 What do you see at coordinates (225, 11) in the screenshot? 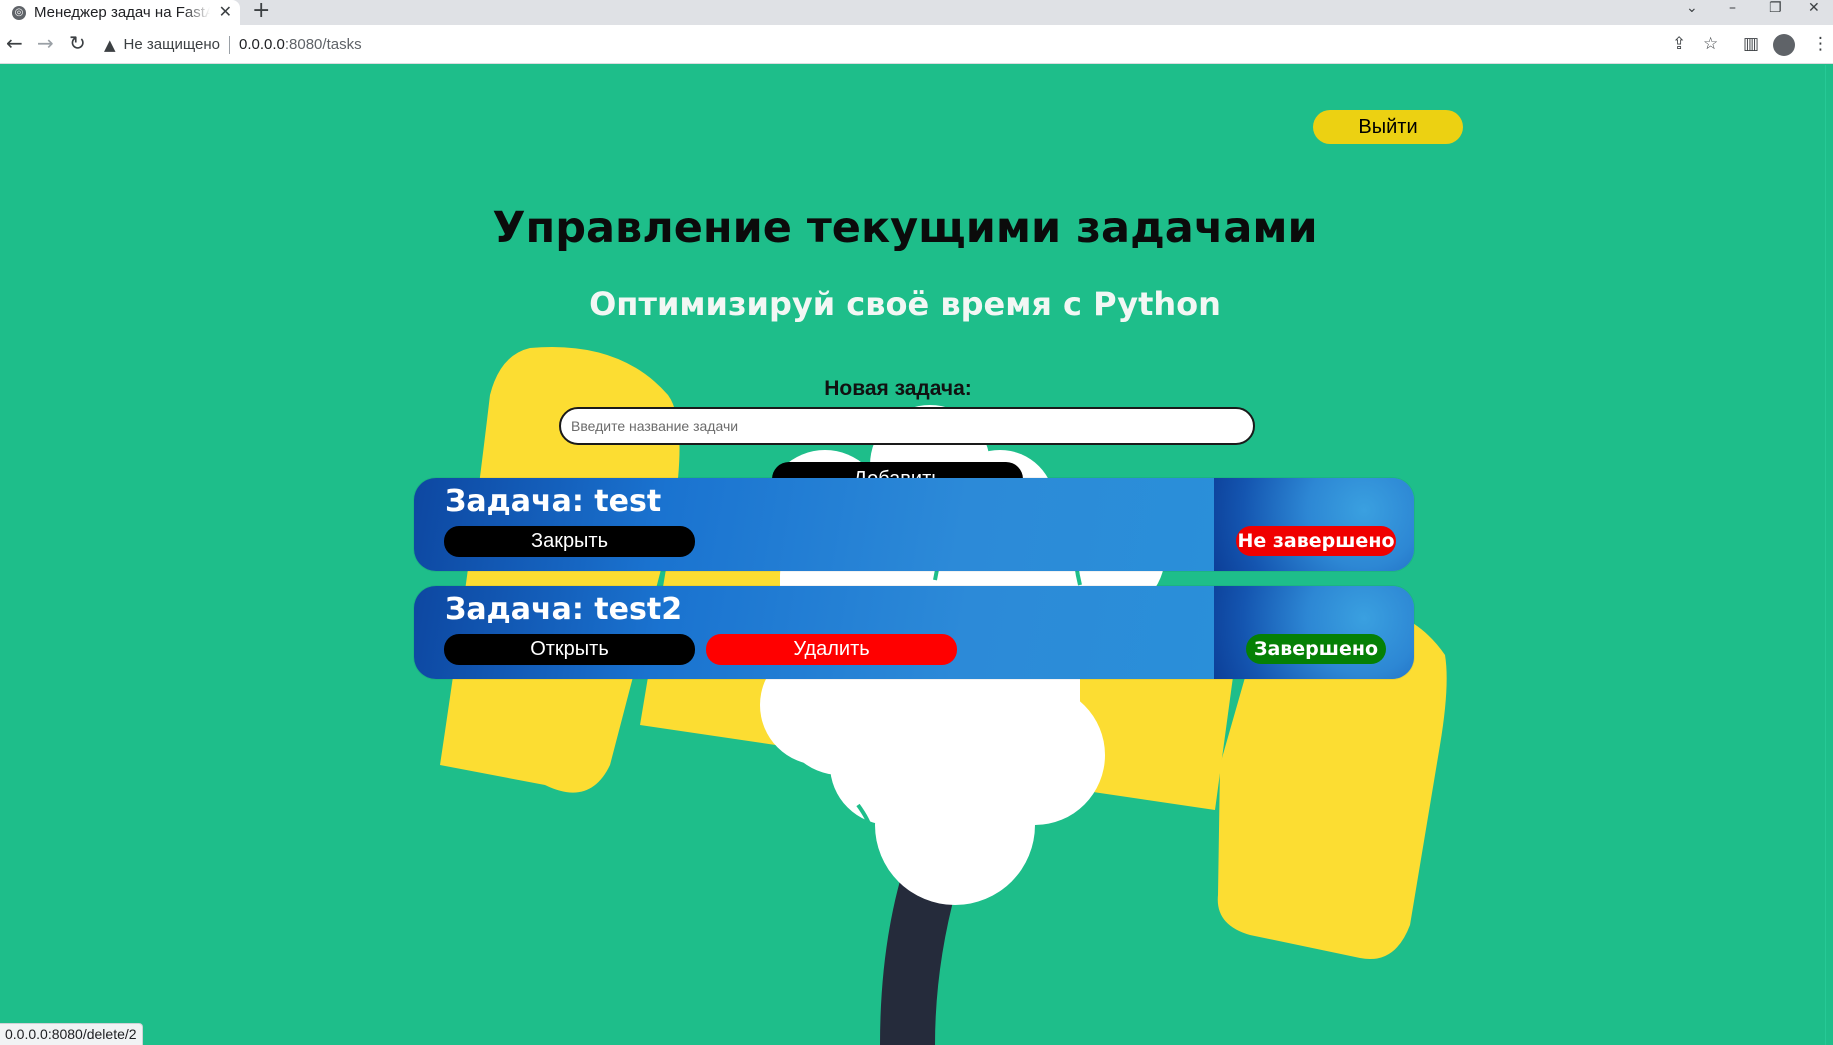
I see `tab-close-icon: ✕` at bounding box center [225, 11].